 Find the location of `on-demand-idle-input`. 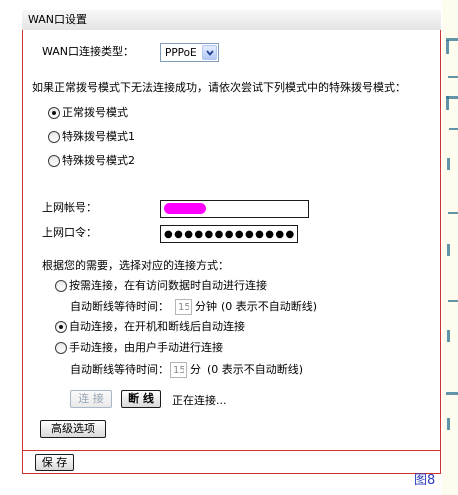

on-demand-idle-input is located at coordinates (183, 307).